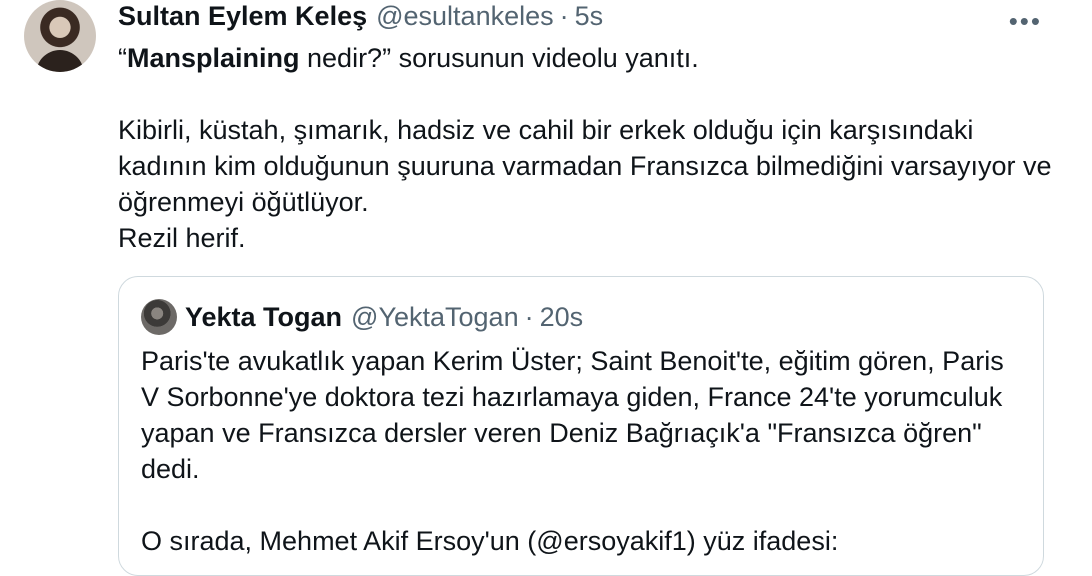 This screenshot has width=1092, height=576. I want to click on quoted-author-handle: @YektaTogan, so click(435, 316).